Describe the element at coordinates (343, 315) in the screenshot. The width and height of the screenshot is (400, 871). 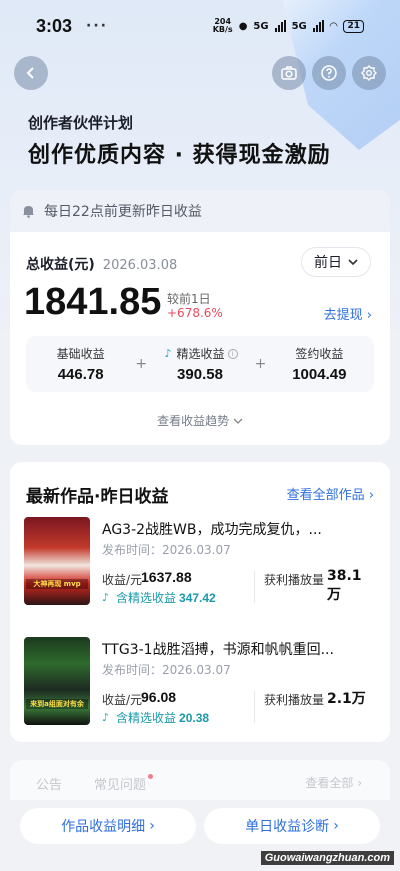
I see `withdraw-label: 去提现` at that location.